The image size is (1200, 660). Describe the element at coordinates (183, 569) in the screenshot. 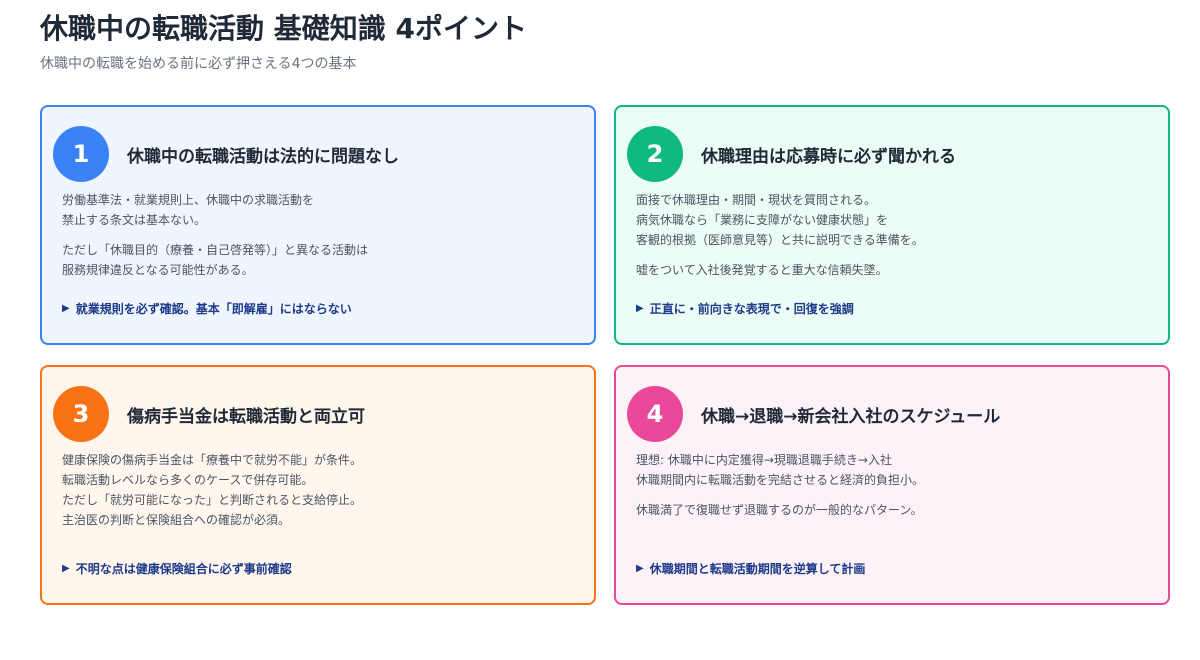

I see `card-note-text: 不明な点は健康保険組合に必ず事前確認` at that location.